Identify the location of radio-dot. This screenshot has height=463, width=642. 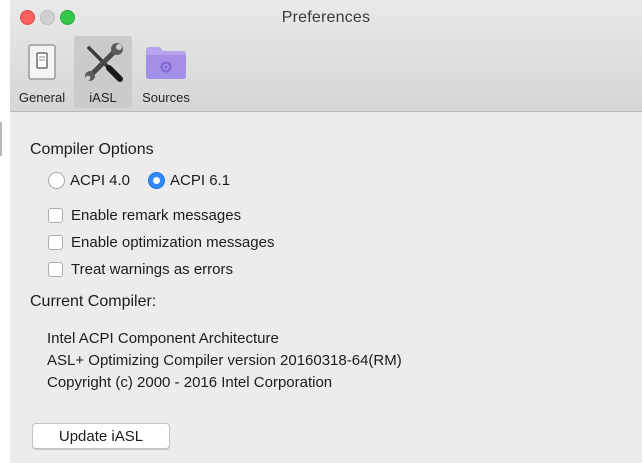
(157, 180).